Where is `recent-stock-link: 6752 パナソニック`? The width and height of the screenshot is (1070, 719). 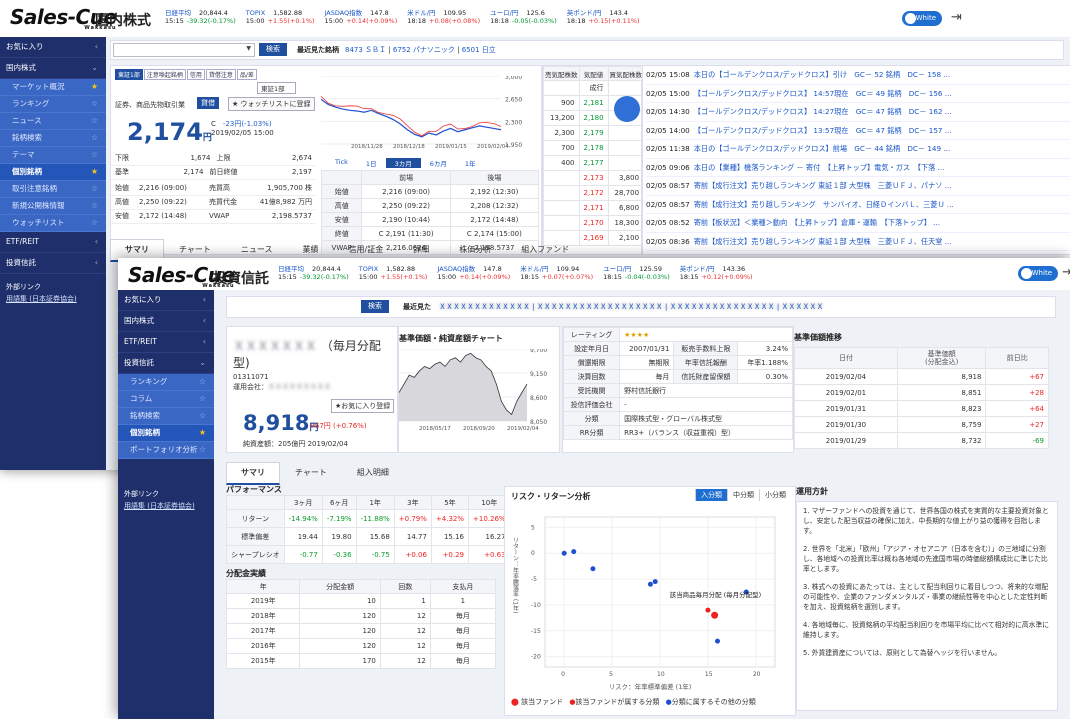 recent-stock-link: 6752 パナソニック is located at coordinates (424, 50).